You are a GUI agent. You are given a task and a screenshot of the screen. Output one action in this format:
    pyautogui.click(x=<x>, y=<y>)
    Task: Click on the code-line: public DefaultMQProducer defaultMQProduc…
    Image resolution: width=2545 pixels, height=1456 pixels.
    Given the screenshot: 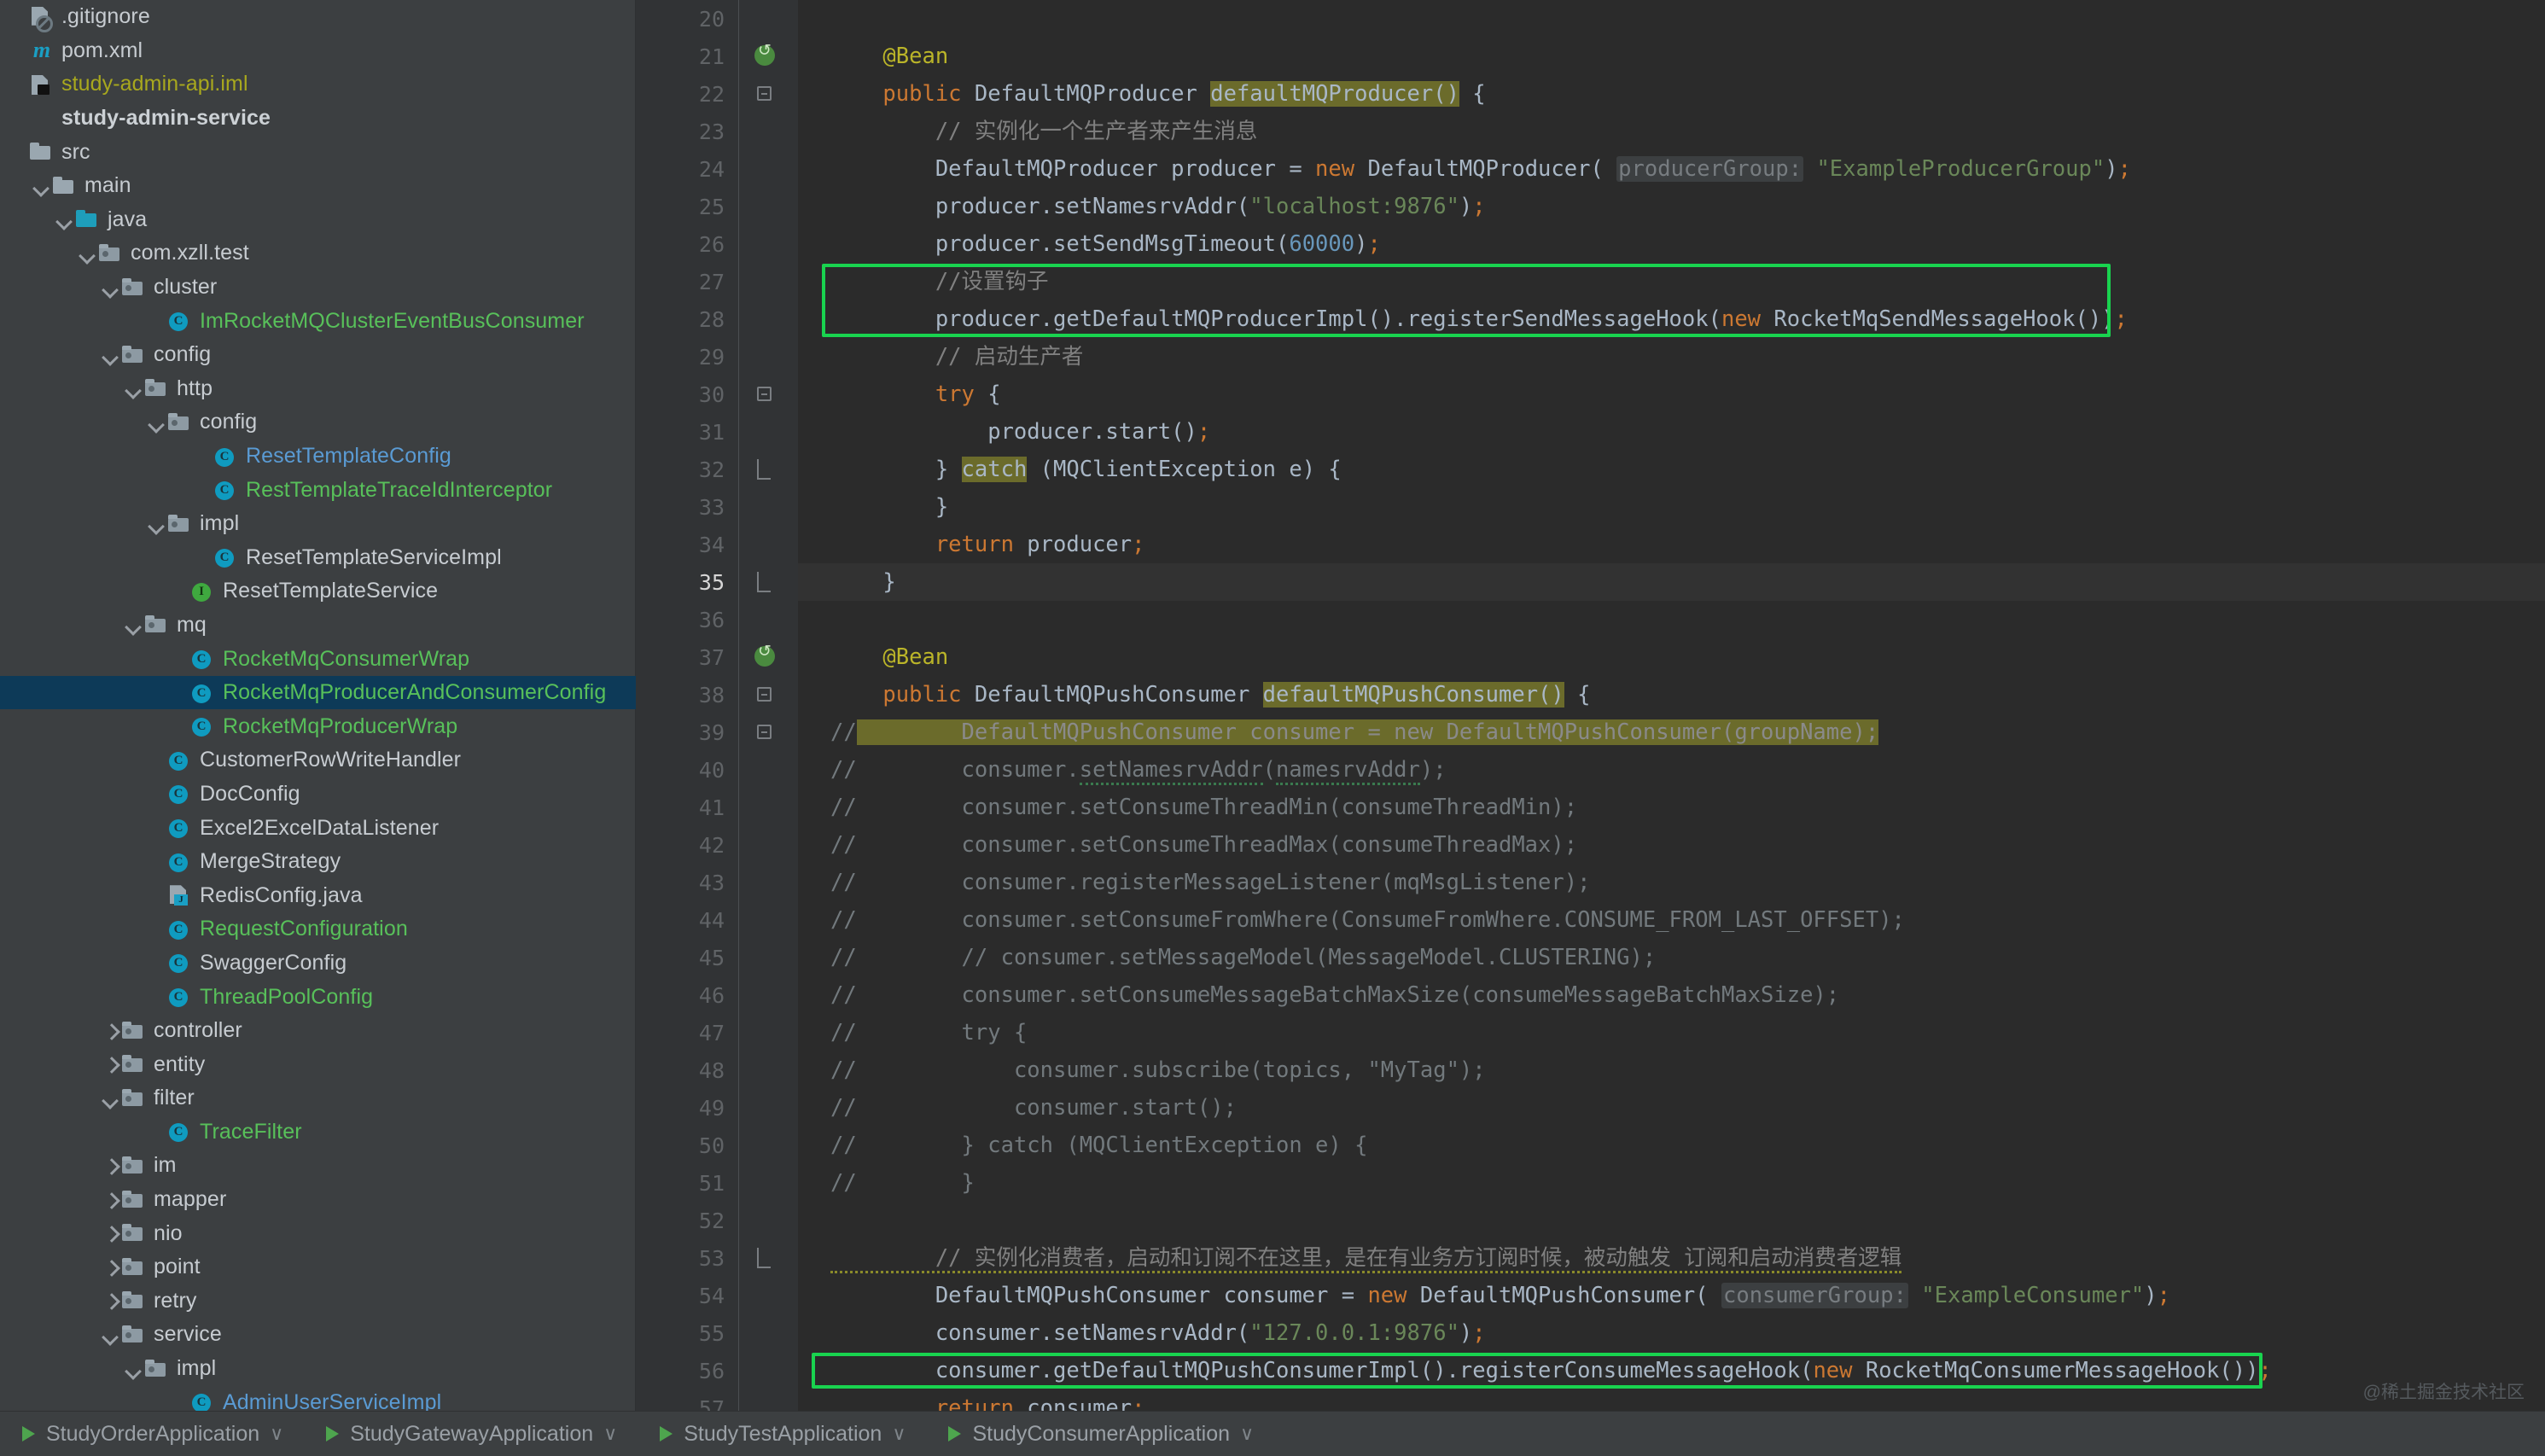 What is the action you would take?
    pyautogui.click(x=1671, y=94)
    